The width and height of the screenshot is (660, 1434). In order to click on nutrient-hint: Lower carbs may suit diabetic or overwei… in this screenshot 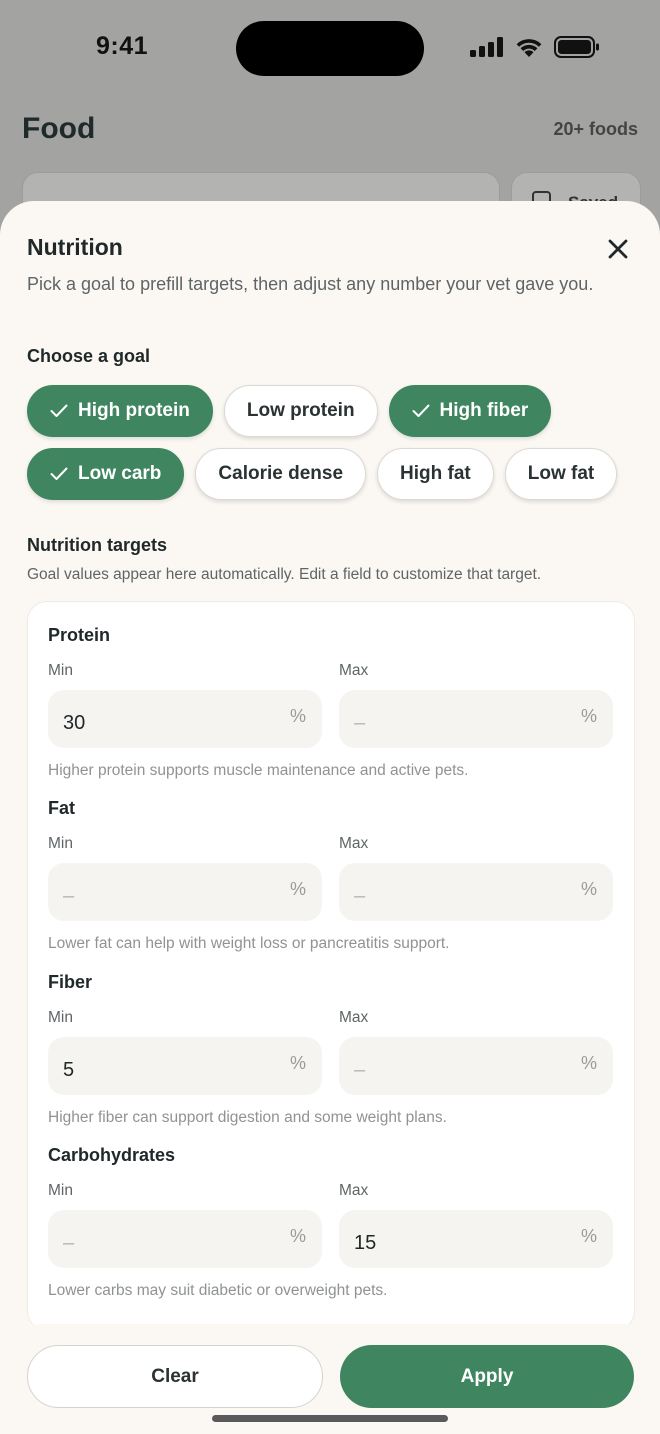, I will do `click(218, 1290)`.